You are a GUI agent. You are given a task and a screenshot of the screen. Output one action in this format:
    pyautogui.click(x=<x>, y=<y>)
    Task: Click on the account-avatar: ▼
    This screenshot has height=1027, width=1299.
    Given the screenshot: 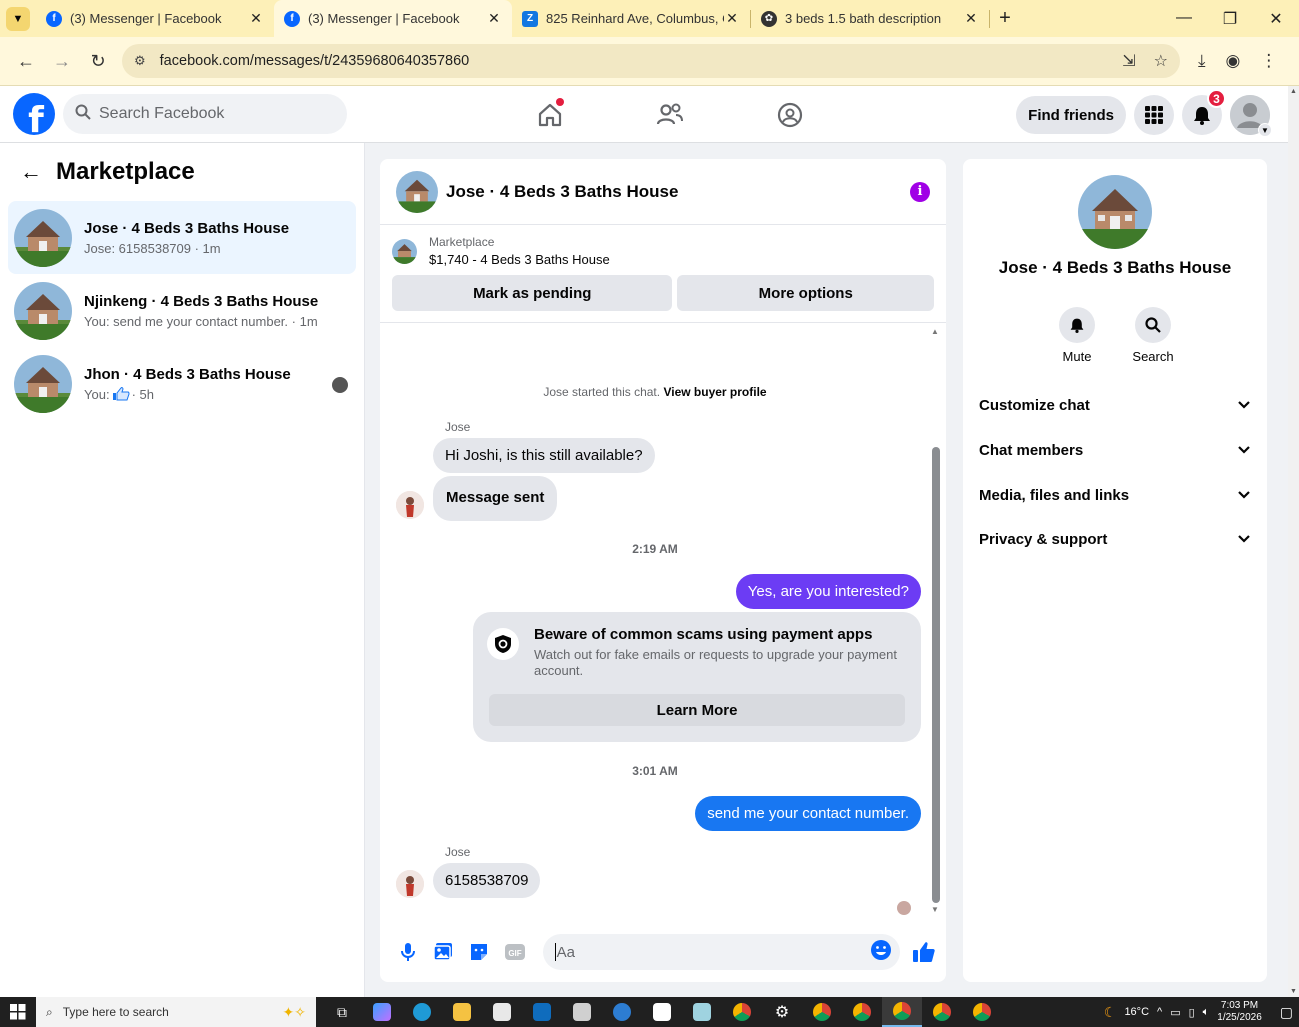 What is the action you would take?
    pyautogui.click(x=1251, y=116)
    